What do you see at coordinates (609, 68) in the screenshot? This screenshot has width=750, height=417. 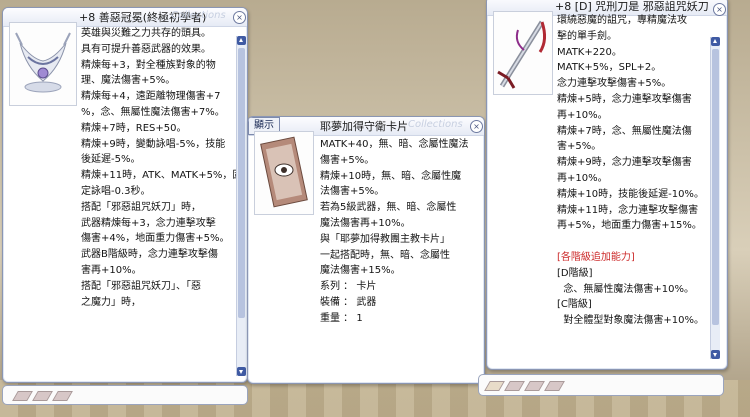 I see `desc-line: MATK+5%，SPL+2。` at bounding box center [609, 68].